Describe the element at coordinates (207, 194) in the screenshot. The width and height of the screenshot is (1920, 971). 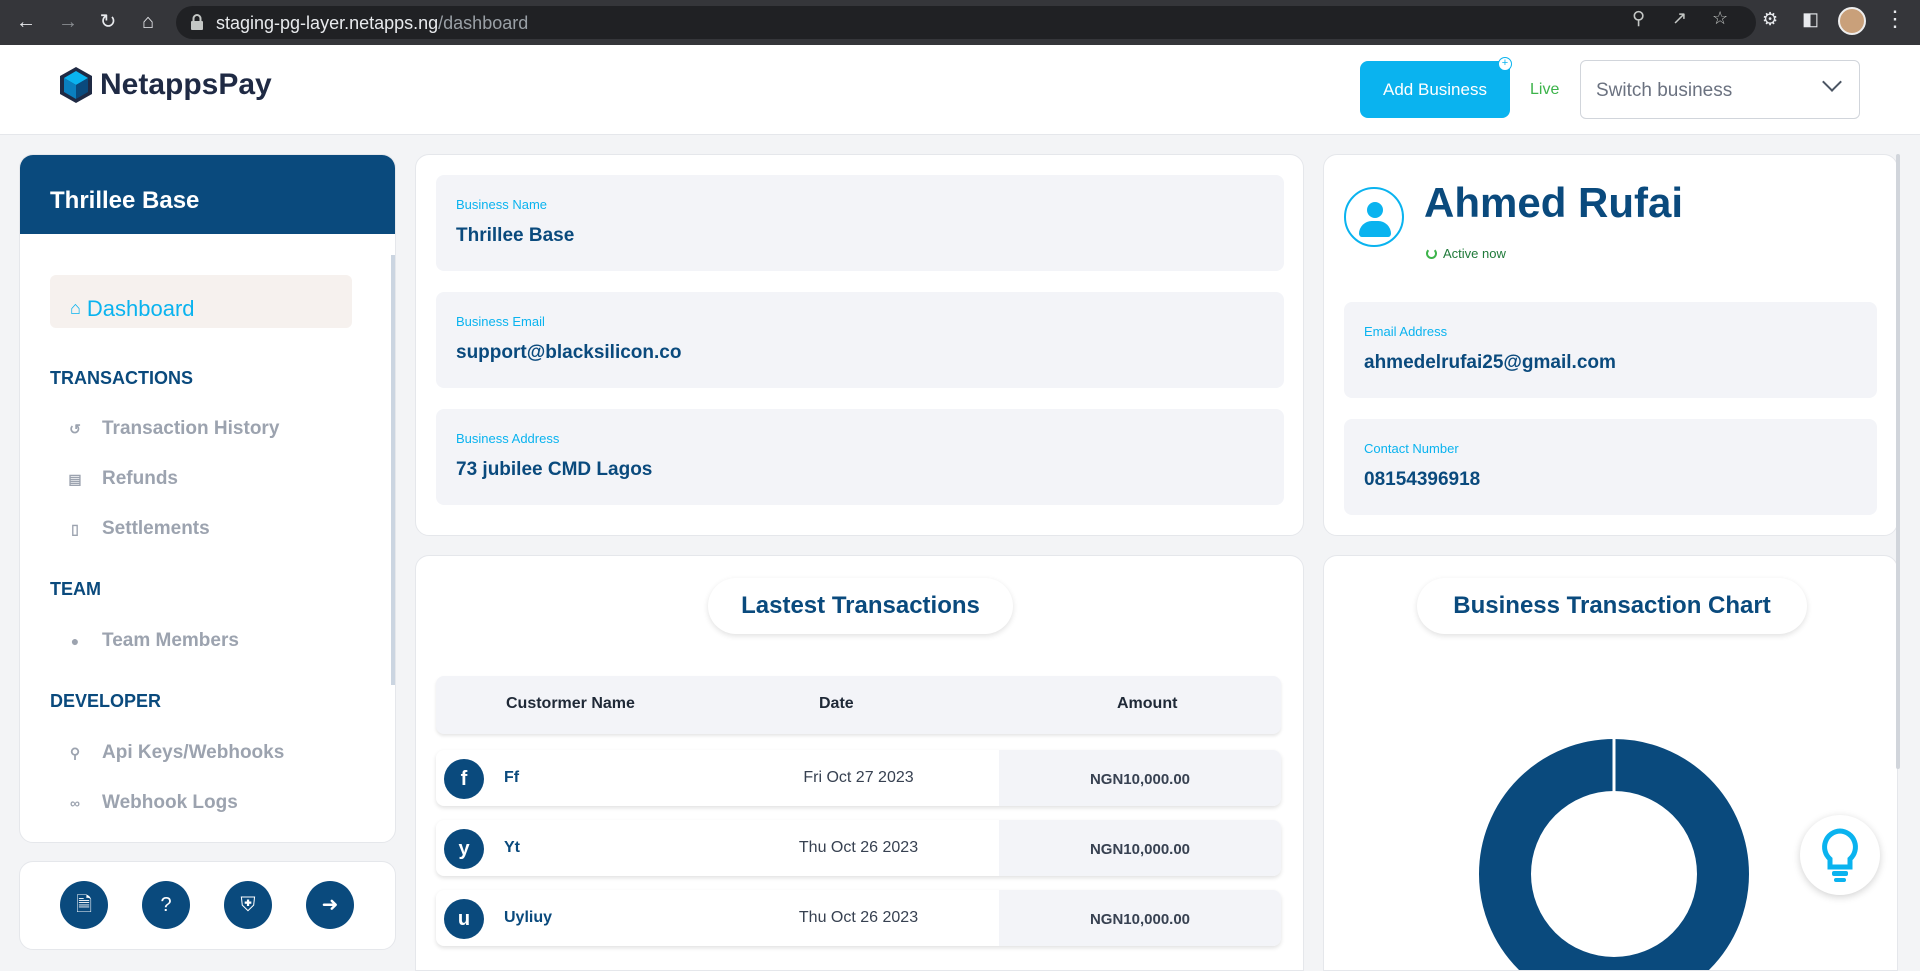
I see `sidebar-business-name: Thrillee Base` at that location.